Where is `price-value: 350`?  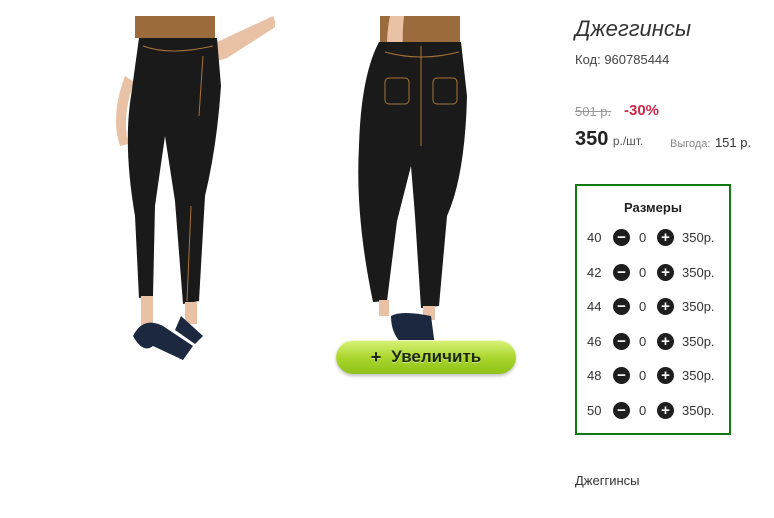
price-value: 350 is located at coordinates (592, 139).